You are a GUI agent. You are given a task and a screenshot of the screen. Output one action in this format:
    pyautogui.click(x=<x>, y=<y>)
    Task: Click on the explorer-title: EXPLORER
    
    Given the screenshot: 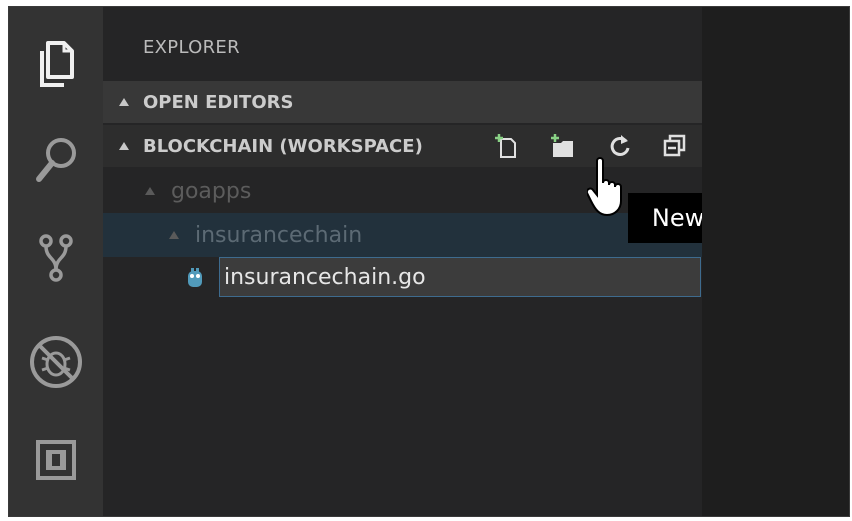 What is the action you would take?
    pyautogui.click(x=191, y=47)
    